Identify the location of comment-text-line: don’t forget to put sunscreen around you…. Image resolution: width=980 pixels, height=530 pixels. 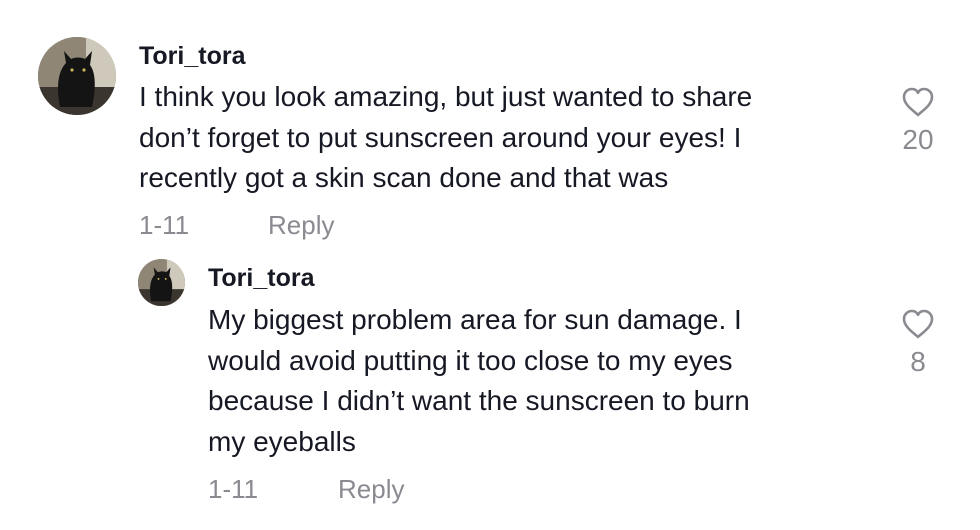
(440, 137).